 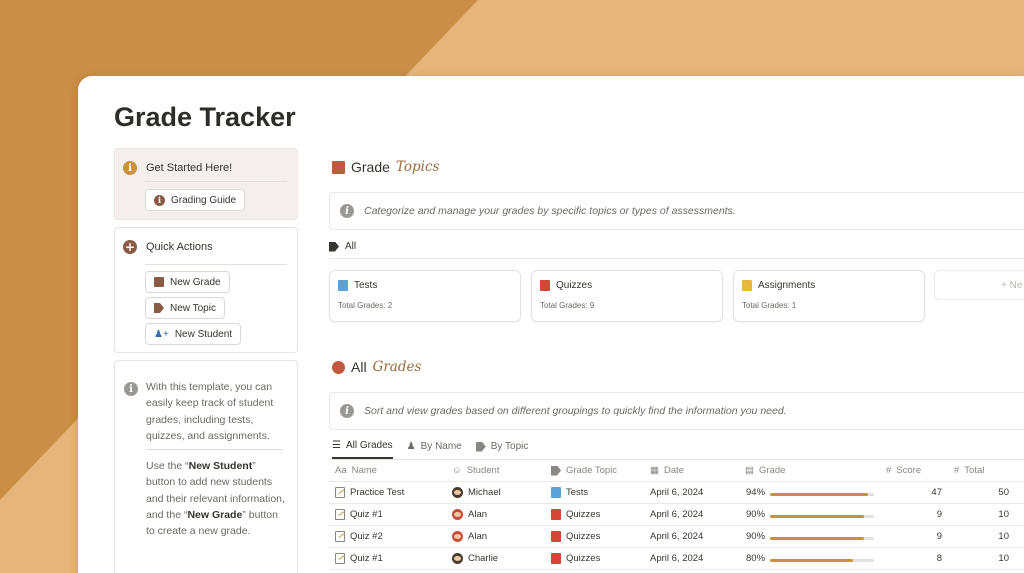 What do you see at coordinates (364, 470) in the screenshot?
I see `column-label: Name` at bounding box center [364, 470].